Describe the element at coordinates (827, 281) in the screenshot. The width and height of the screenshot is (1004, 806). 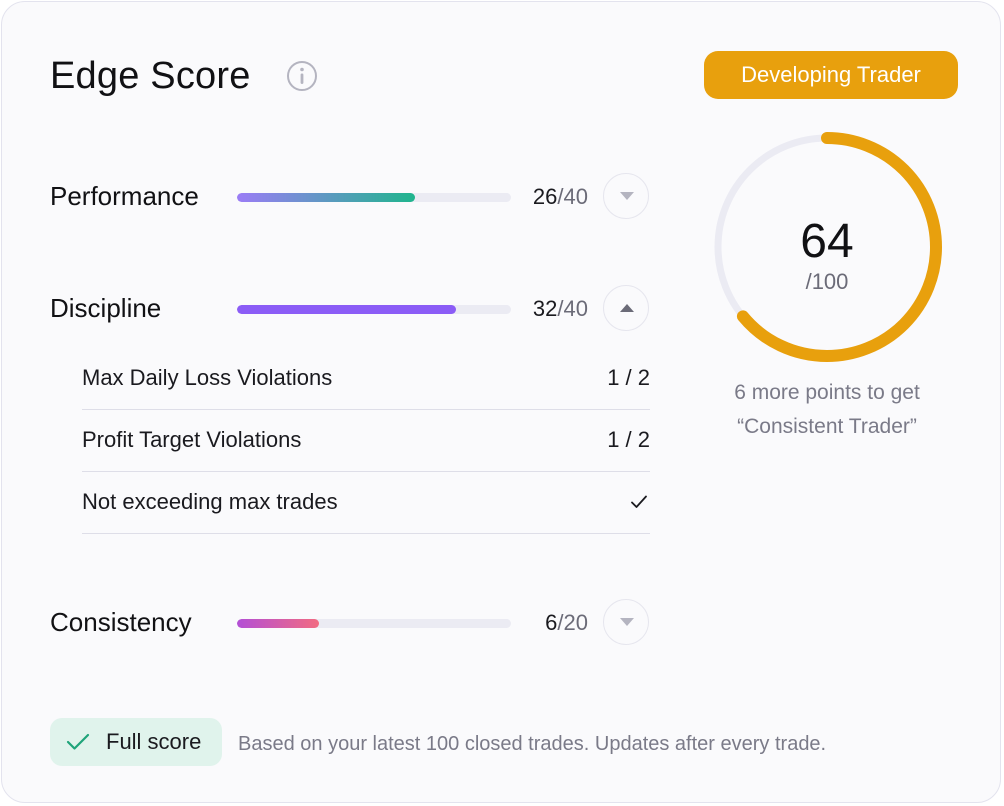
I see `total-score-max: /100` at that location.